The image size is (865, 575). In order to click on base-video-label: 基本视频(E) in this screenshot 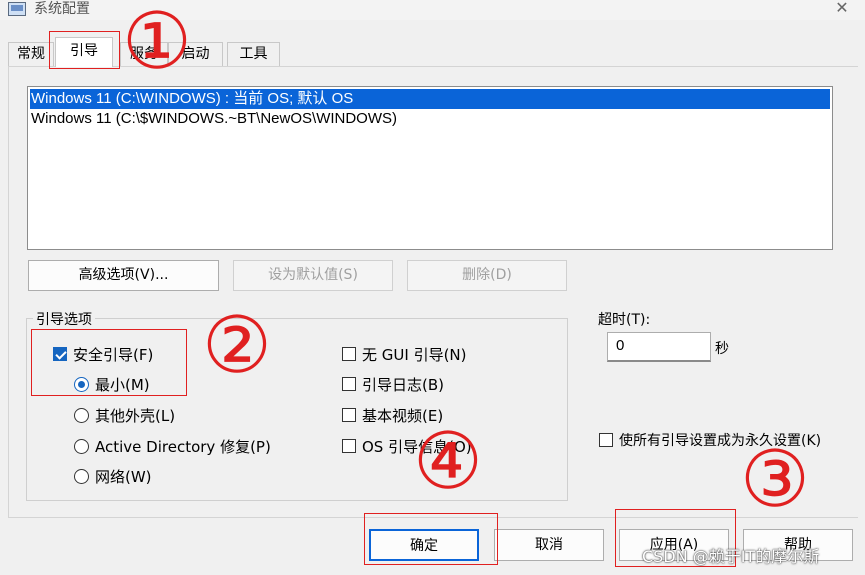, I will do `click(403, 415)`.